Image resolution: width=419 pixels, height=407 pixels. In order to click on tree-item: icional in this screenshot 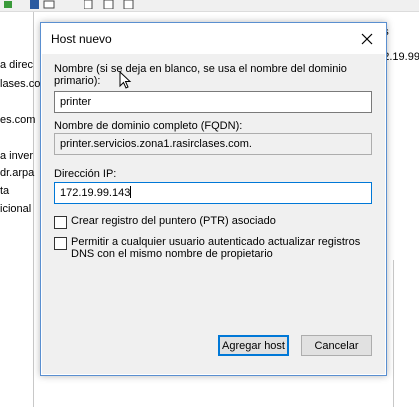, I will do `click(15, 209)`.